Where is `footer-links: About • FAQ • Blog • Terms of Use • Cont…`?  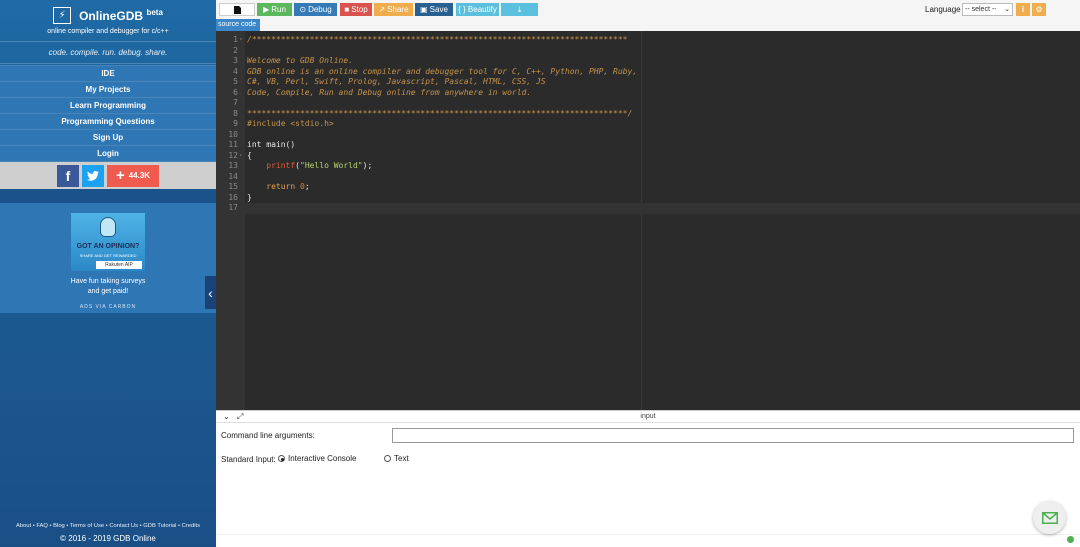
footer-links: About • FAQ • Blog • Terms of Use • Cont… is located at coordinates (108, 526).